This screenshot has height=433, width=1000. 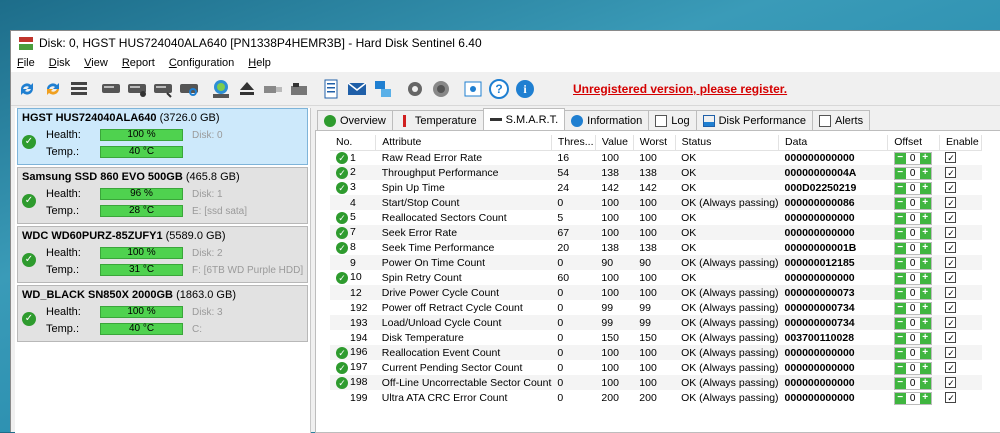 I want to click on disk-list-icon, so click(x=79, y=89).